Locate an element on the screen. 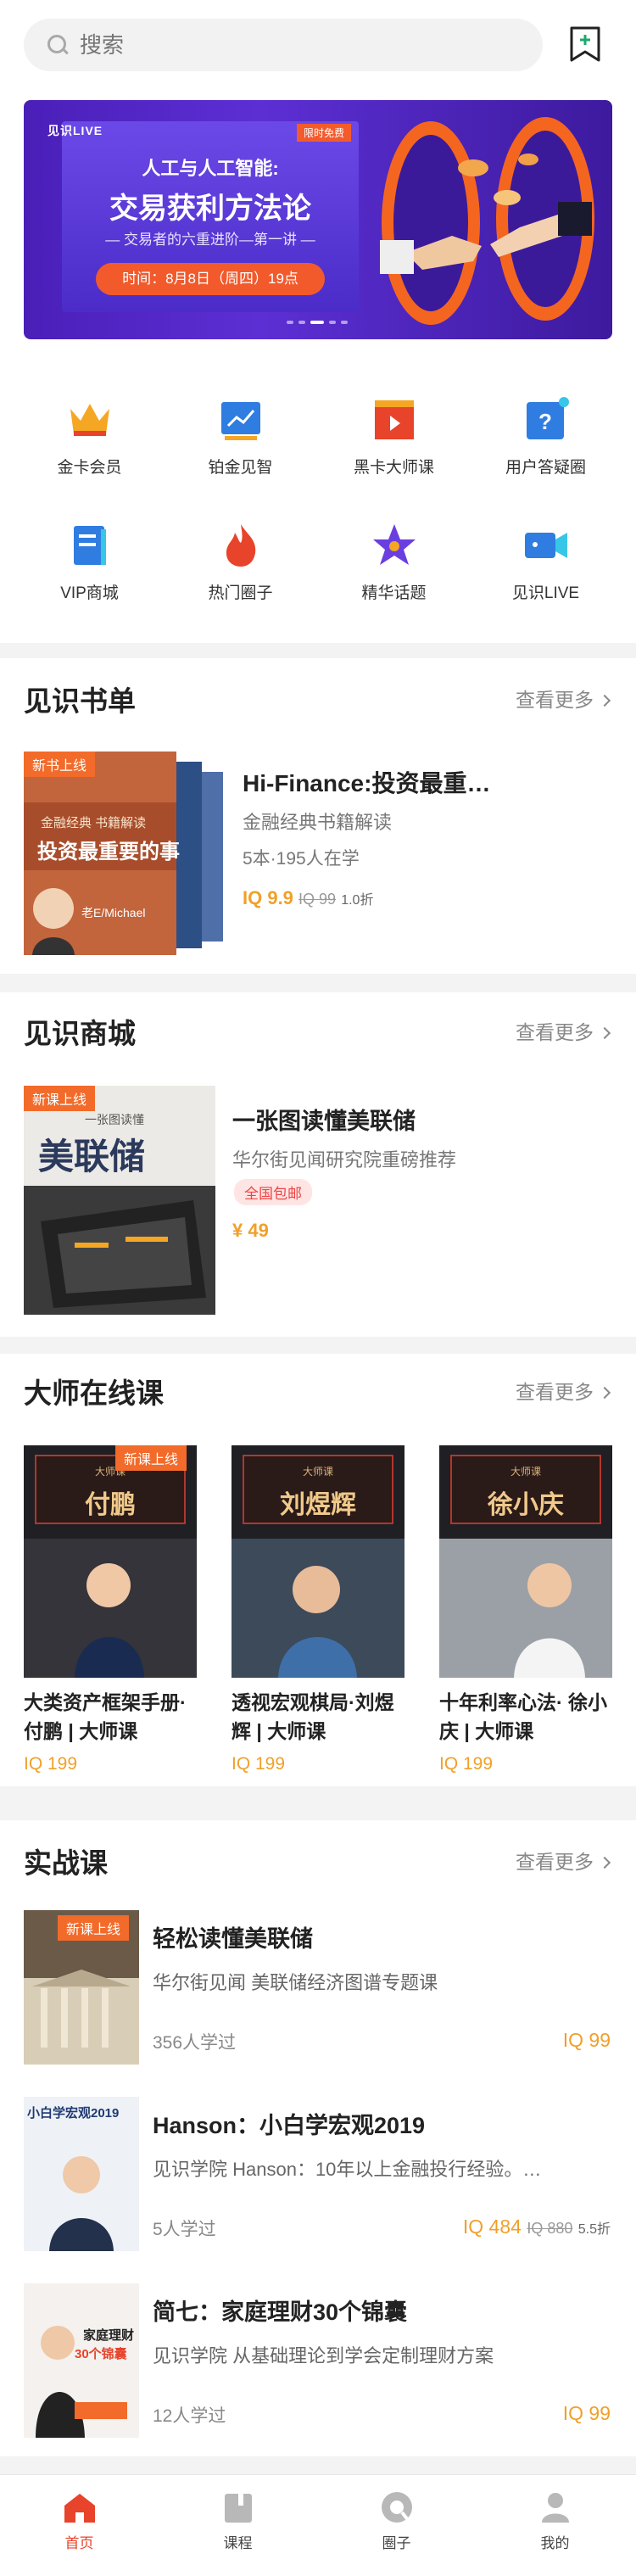 This screenshot has height=2576, width=636. quick-item-vip-mall: VIP商城 is located at coordinates (89, 560).